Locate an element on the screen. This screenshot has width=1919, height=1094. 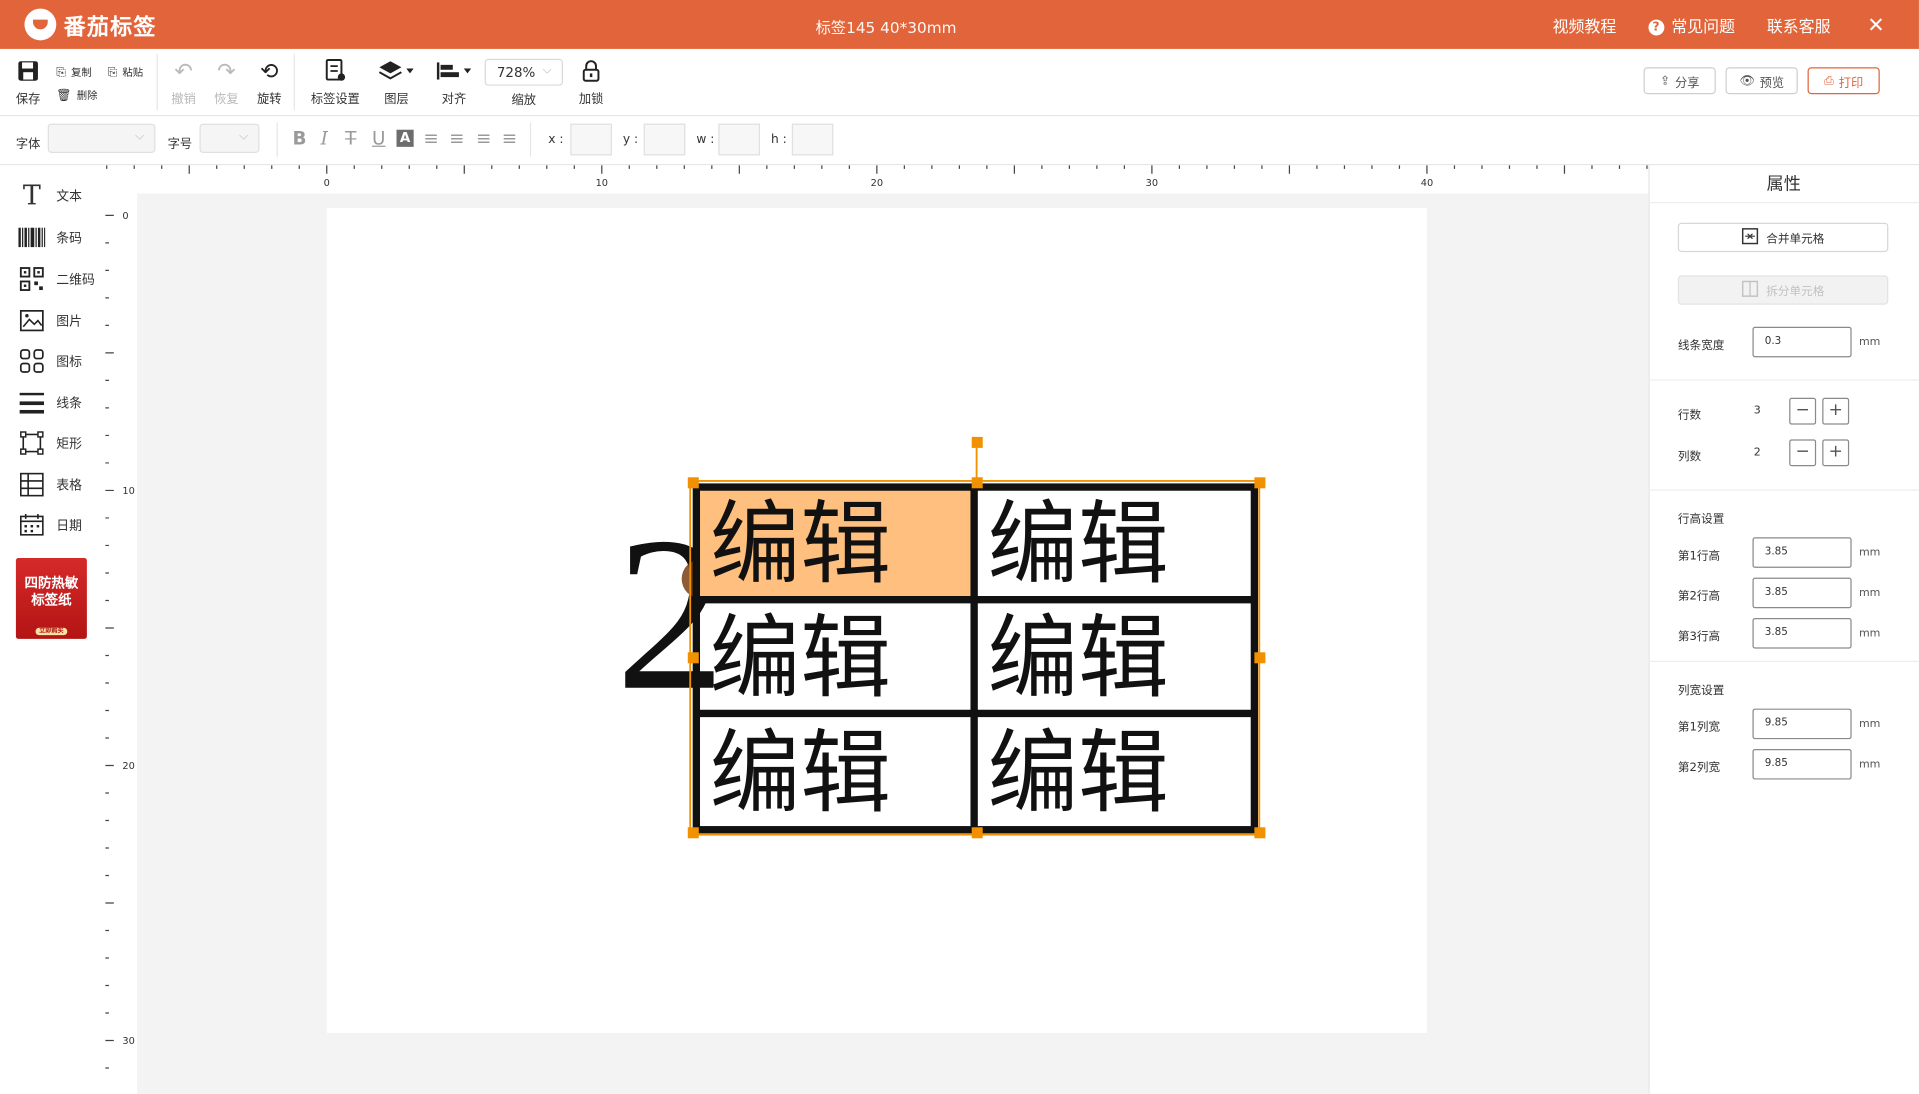
chevron-down-icon: ⌵ is located at coordinates (244, 136).